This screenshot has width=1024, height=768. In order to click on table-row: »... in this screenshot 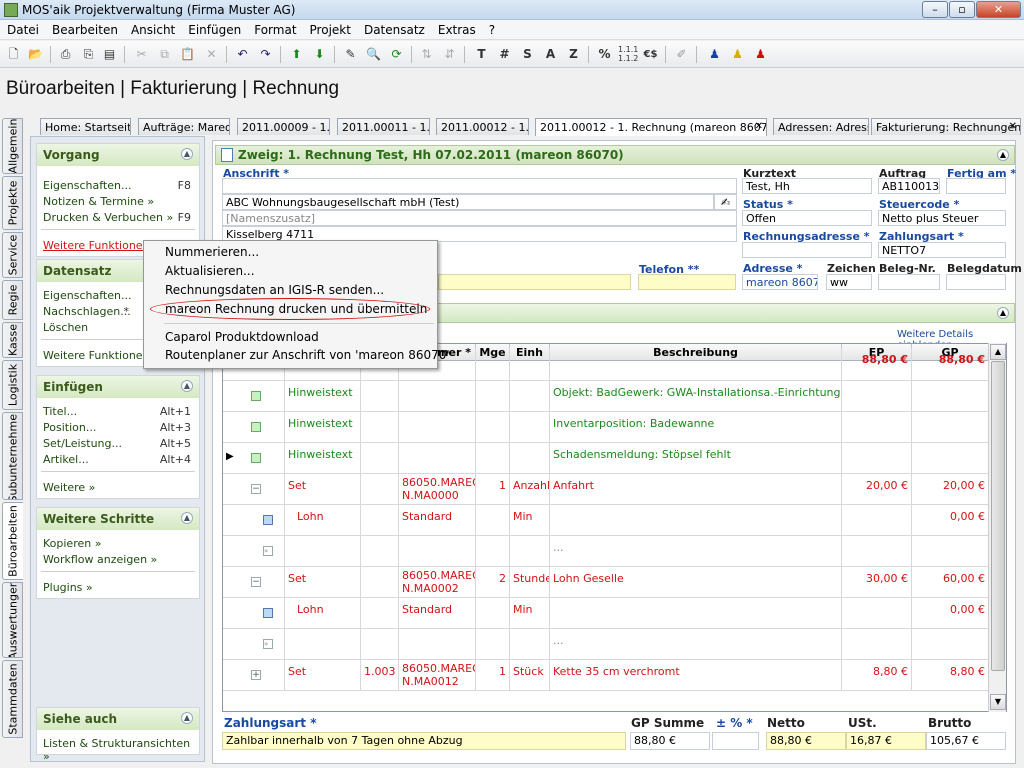, I will do `click(606, 644)`.